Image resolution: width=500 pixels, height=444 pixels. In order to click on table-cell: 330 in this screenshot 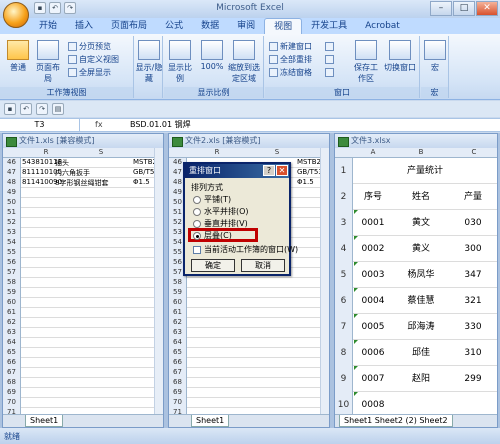, I will do `click(473, 327)`.